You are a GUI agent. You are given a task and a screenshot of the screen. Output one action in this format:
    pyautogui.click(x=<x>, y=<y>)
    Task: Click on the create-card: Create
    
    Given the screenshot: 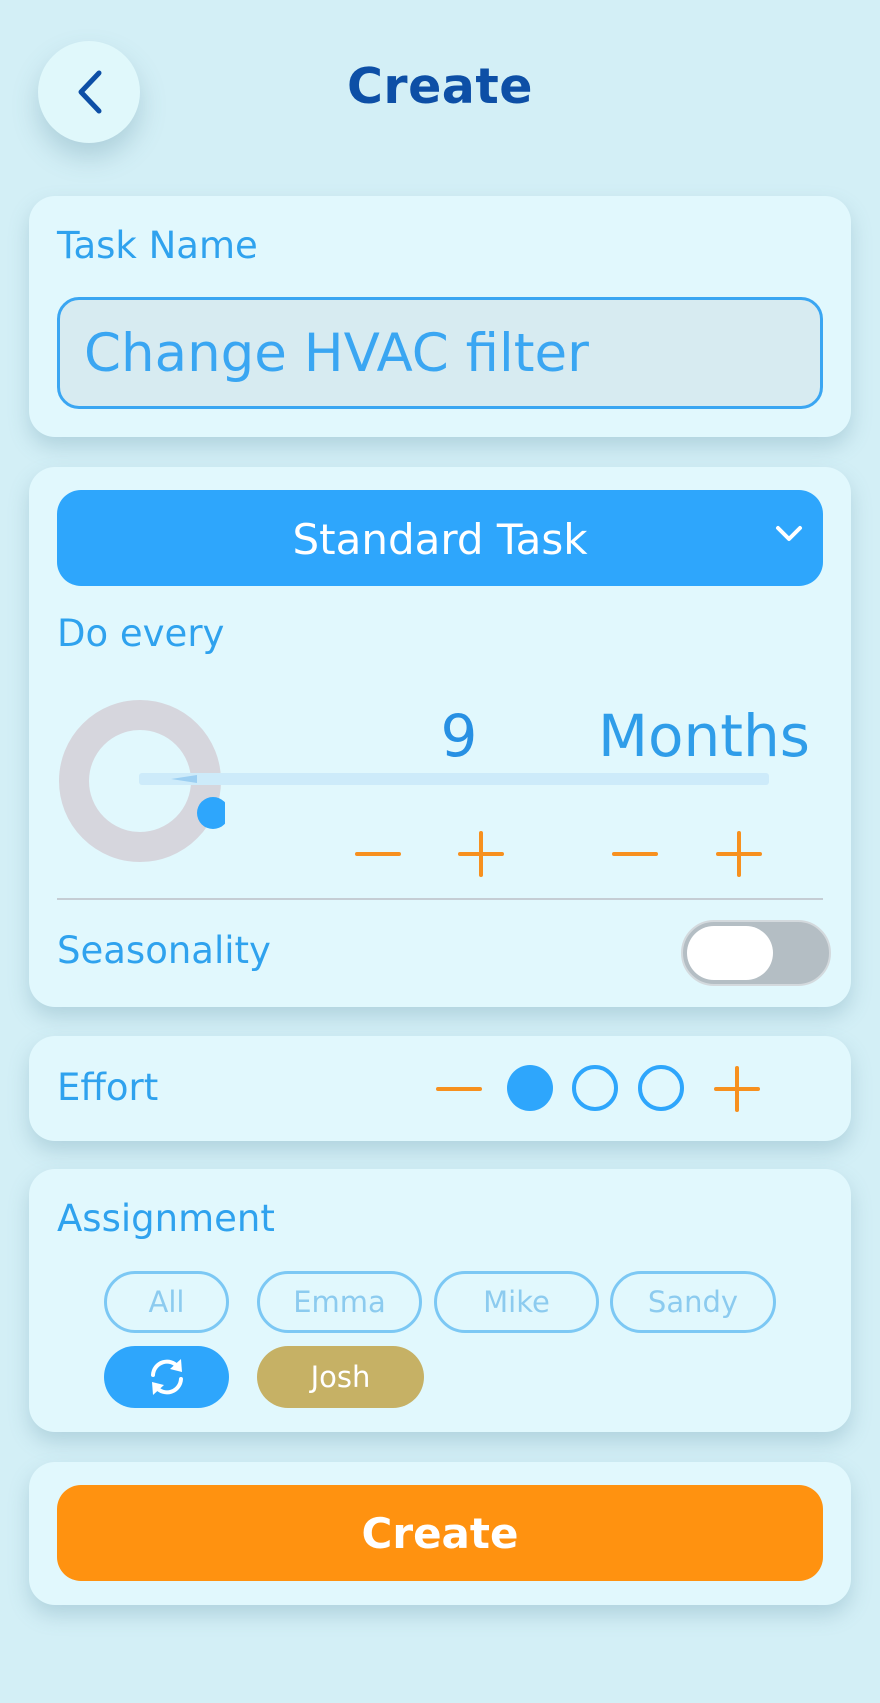 What is the action you would take?
    pyautogui.click(x=440, y=1533)
    